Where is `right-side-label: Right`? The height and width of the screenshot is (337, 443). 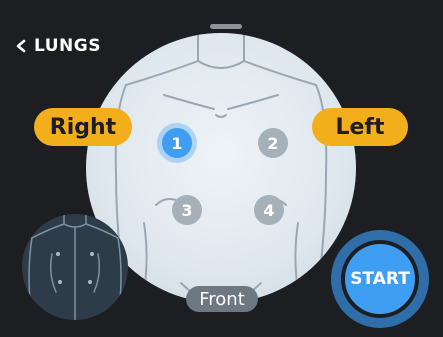
right-side-label: Right is located at coordinates (83, 127).